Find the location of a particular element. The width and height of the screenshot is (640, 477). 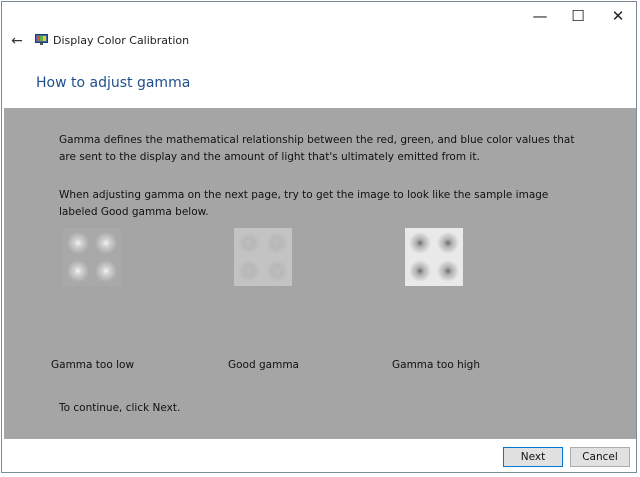

gamma-too-high-label: Gamma too high is located at coordinates (436, 365).